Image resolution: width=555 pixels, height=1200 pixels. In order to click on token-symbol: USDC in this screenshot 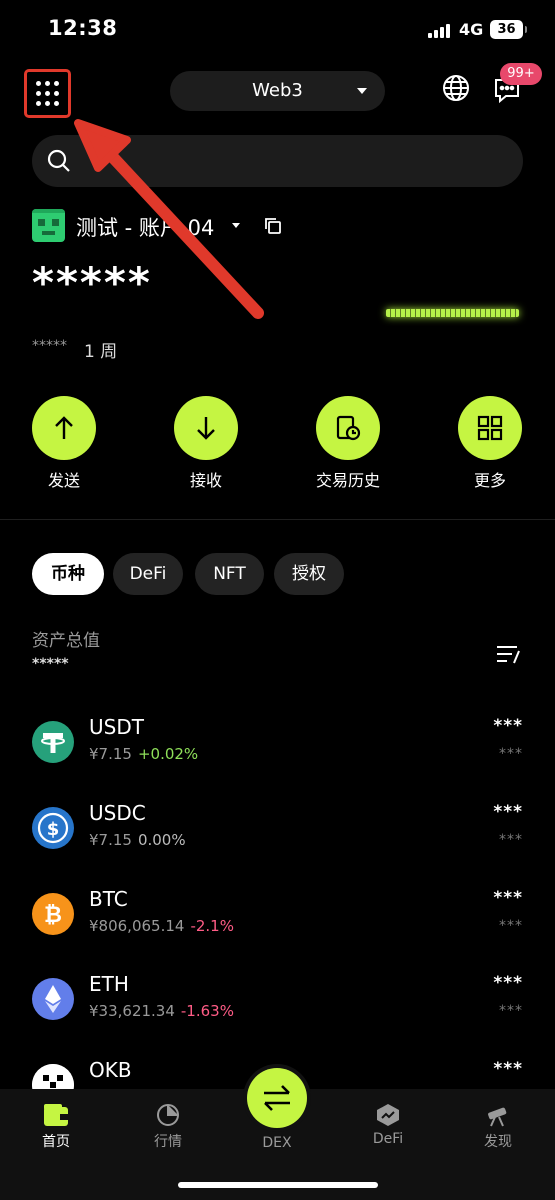, I will do `click(117, 813)`.